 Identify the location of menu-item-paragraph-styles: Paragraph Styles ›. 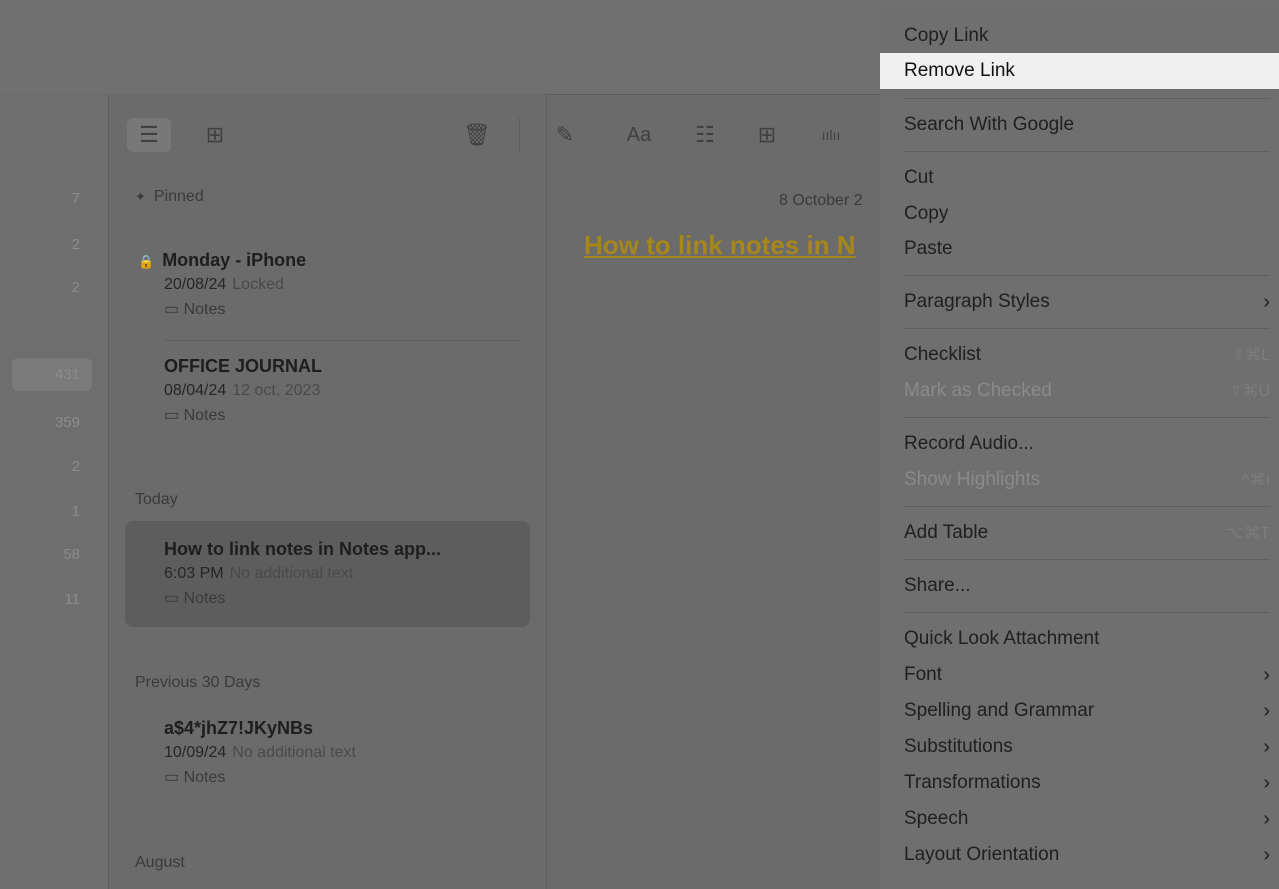
(1075, 302).